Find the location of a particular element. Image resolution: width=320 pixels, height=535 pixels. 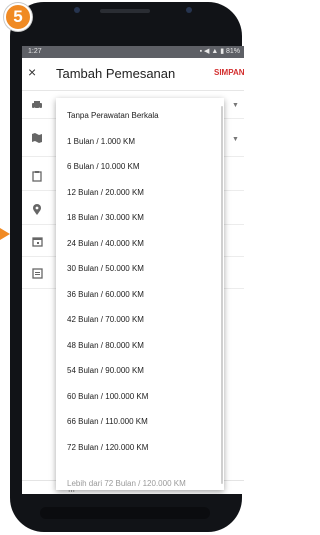

notes-icon is located at coordinates (37, 275).